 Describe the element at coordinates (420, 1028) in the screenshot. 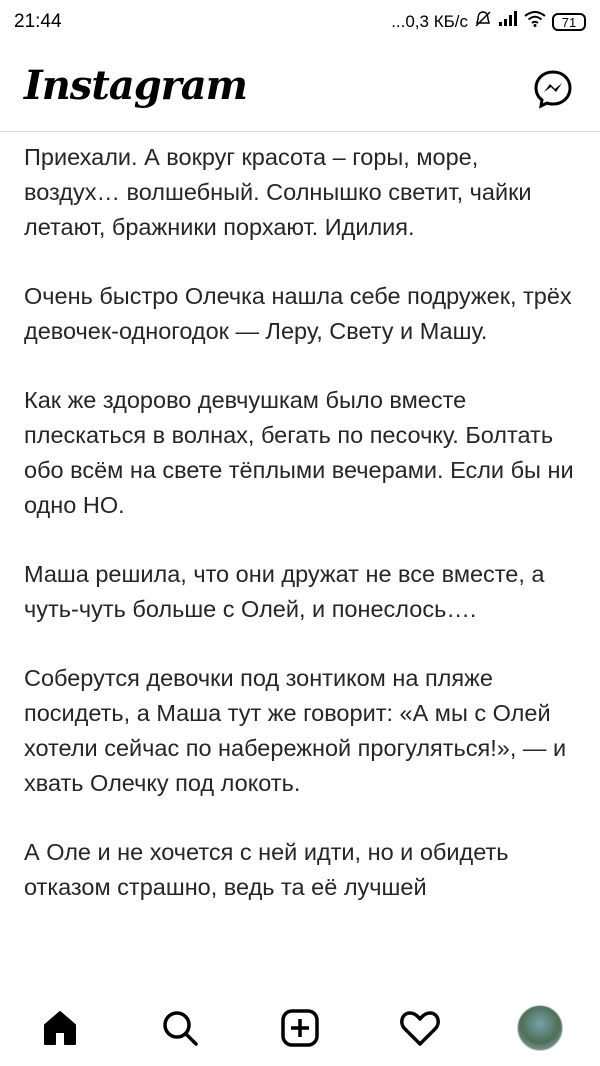

I see `activity-heart-icon` at that location.